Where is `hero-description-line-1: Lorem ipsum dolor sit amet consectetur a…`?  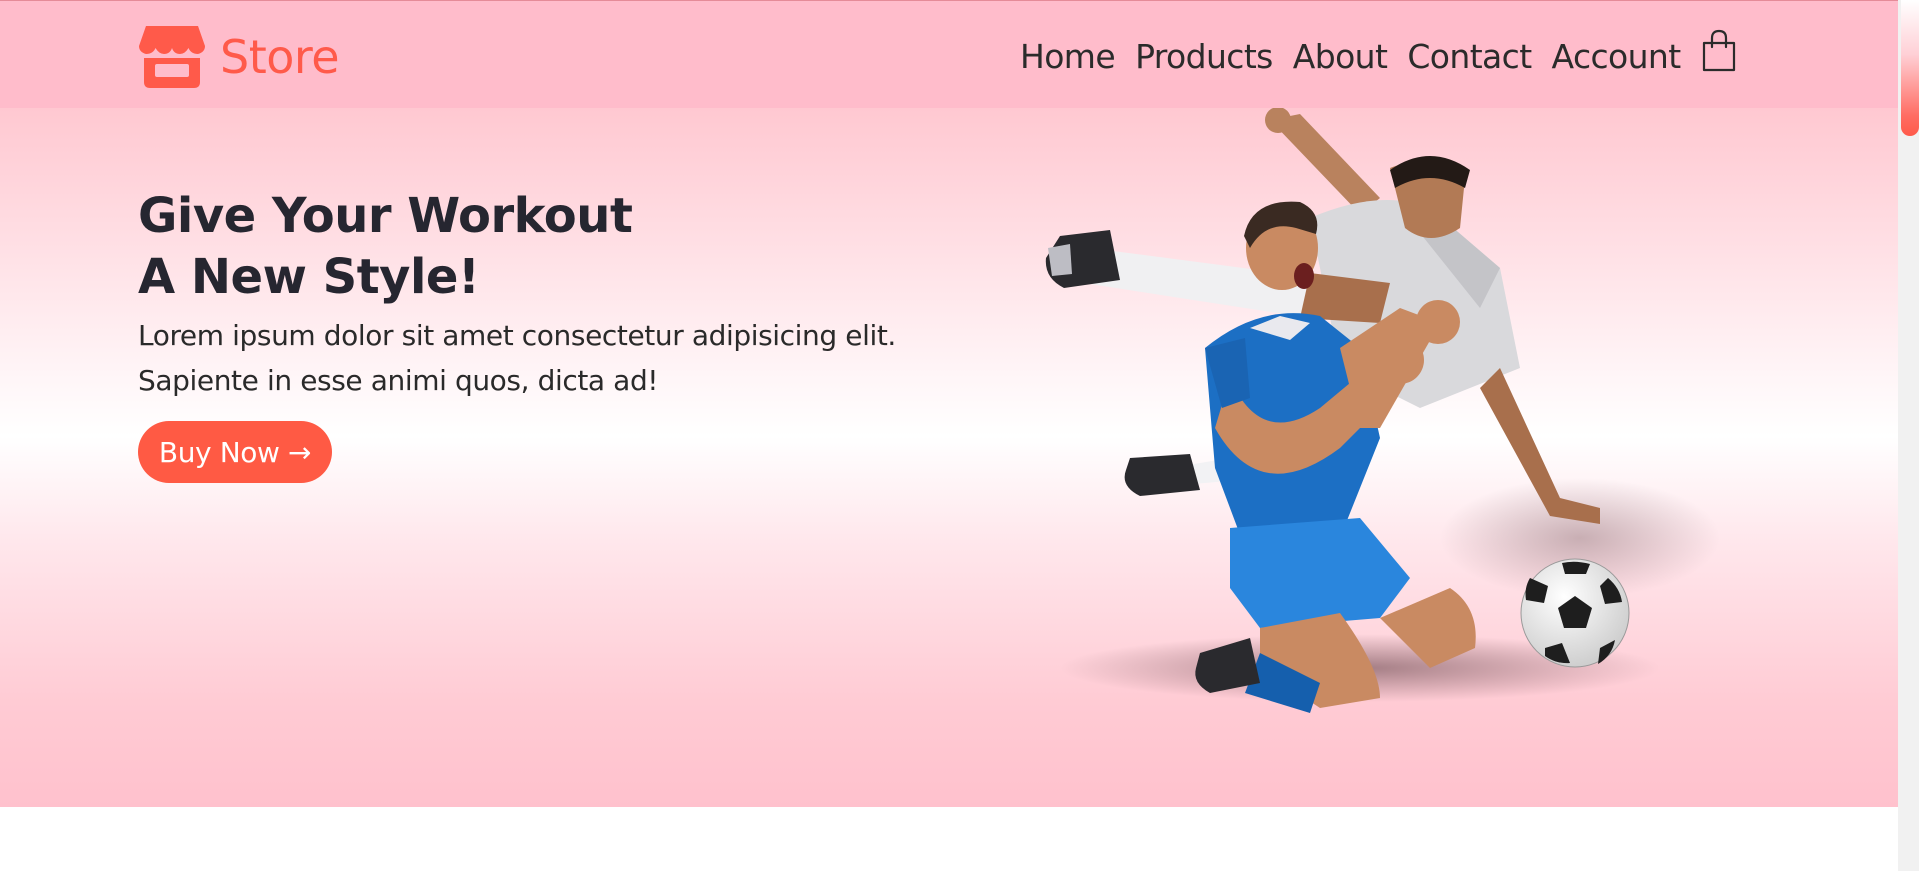 hero-description-line-1: Lorem ipsum dolor sit amet consectetur a… is located at coordinates (517, 335).